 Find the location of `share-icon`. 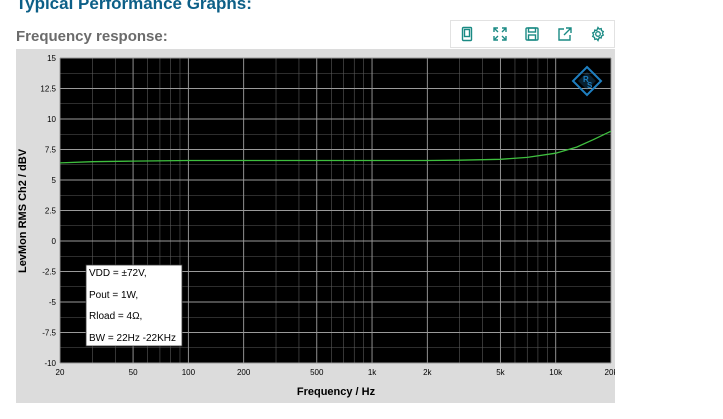

share-icon is located at coordinates (565, 34).